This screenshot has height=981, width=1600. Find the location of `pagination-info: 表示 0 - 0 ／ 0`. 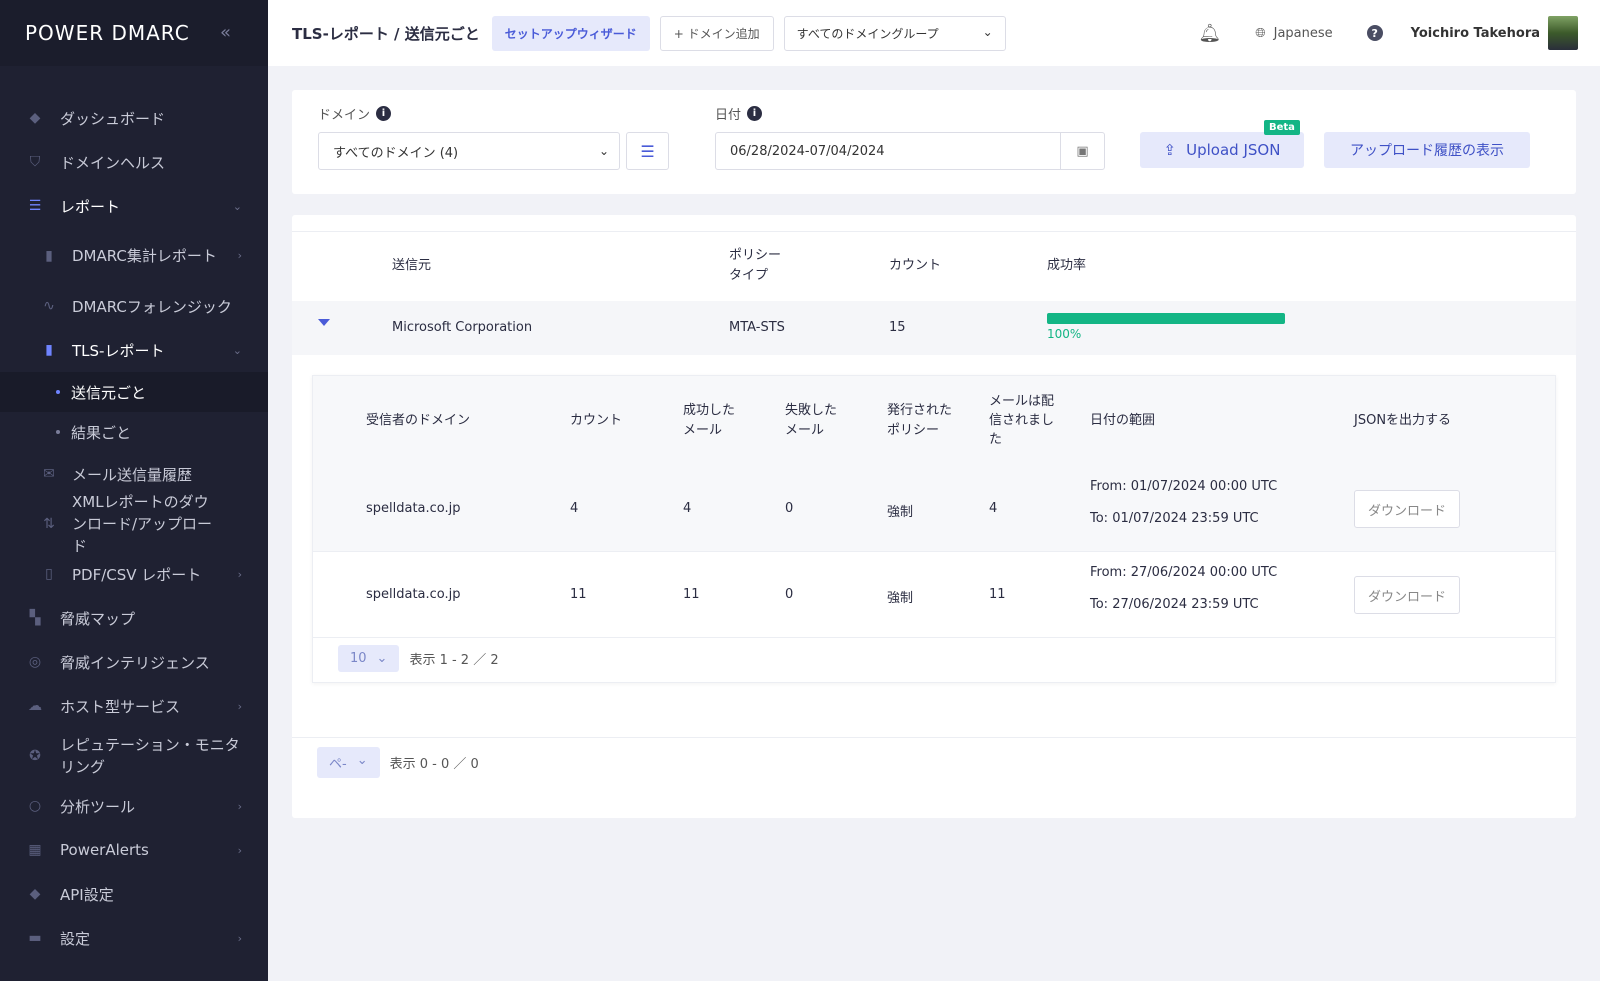

pagination-info: 表示 0 - 0 ／ 0 is located at coordinates (434, 764).